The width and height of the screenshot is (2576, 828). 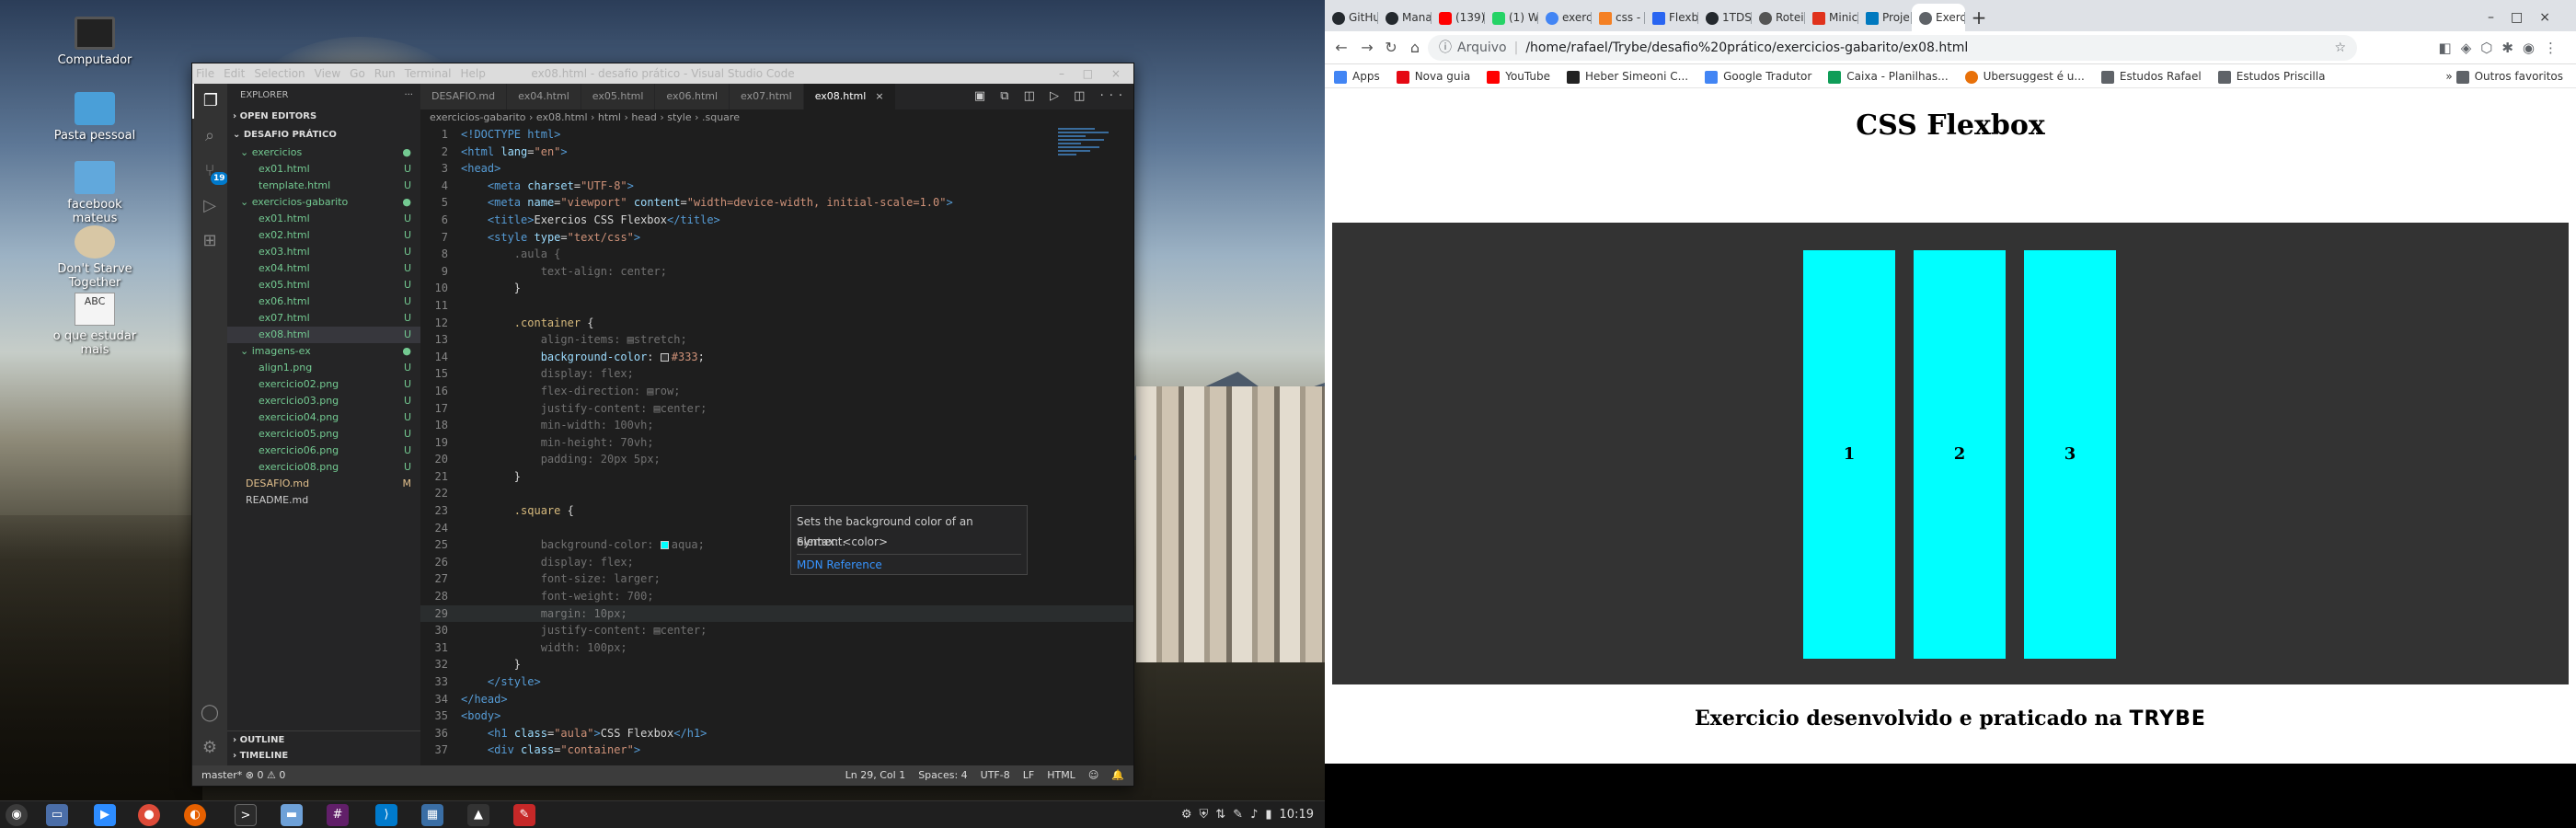 I want to click on menu-terminal: Terminal, so click(x=428, y=73).